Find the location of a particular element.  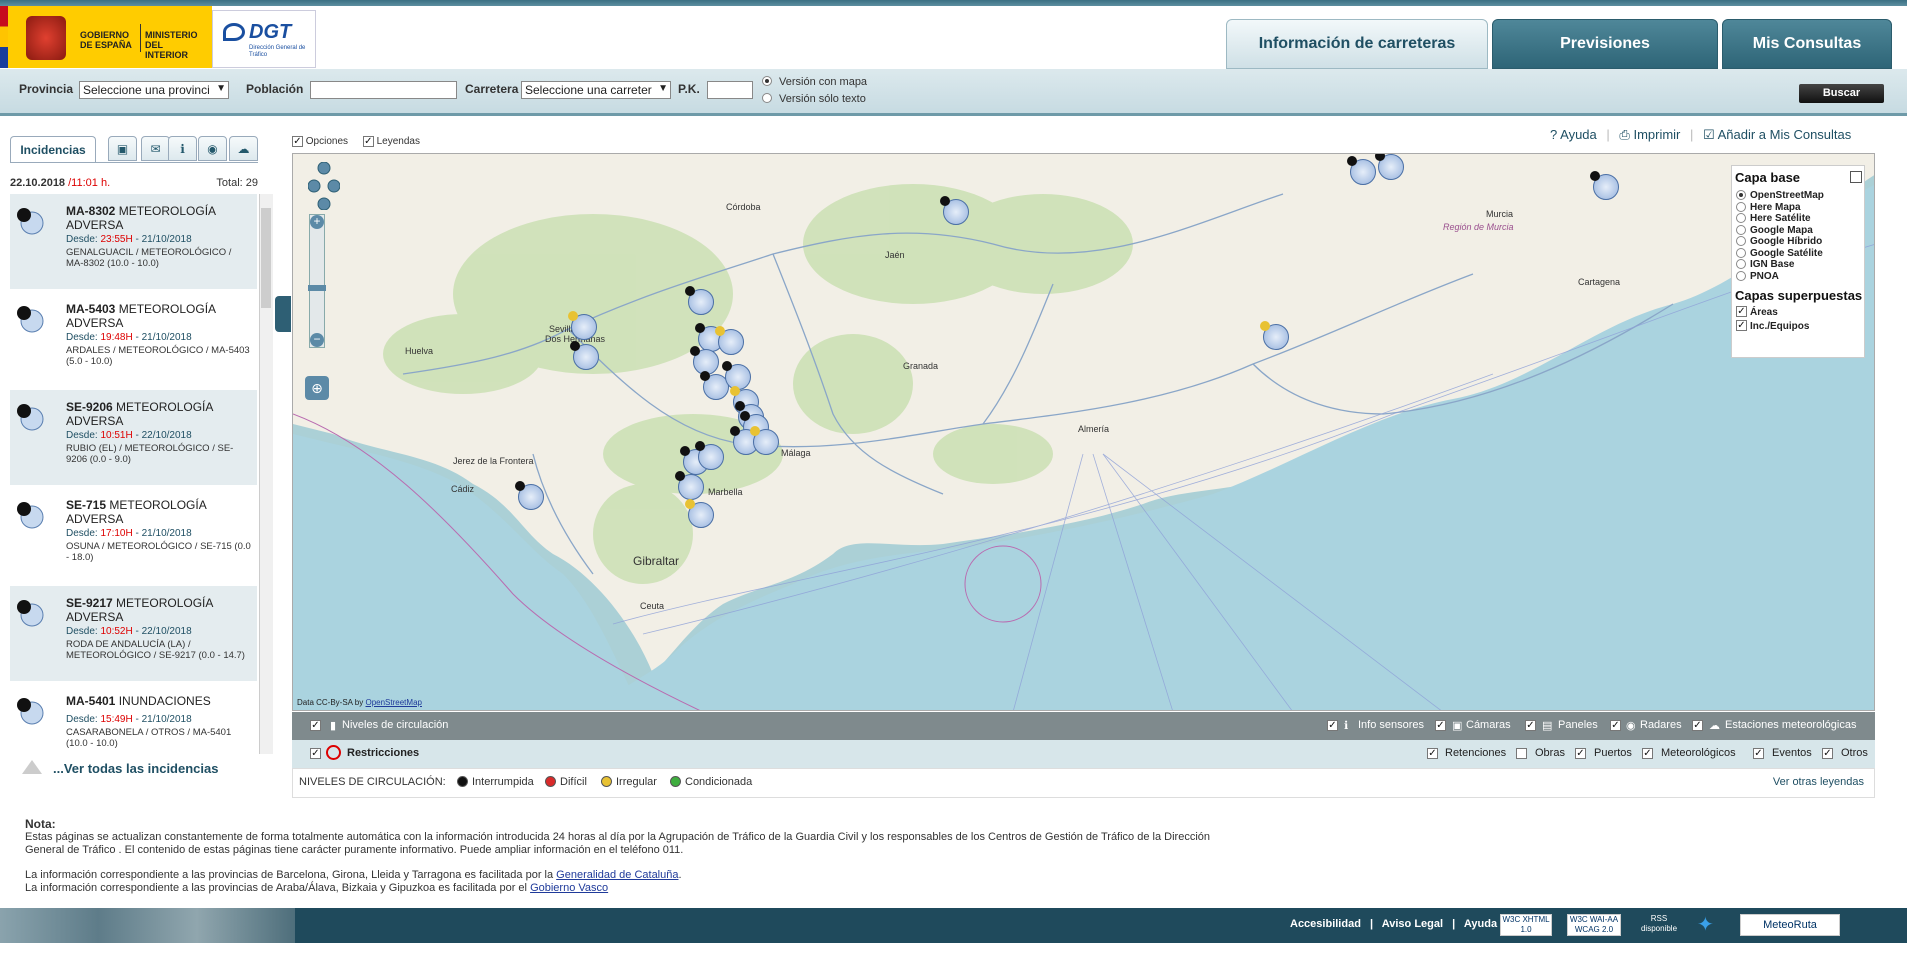

tab-informacion-carreteras: Información de carreteras is located at coordinates (1357, 44).